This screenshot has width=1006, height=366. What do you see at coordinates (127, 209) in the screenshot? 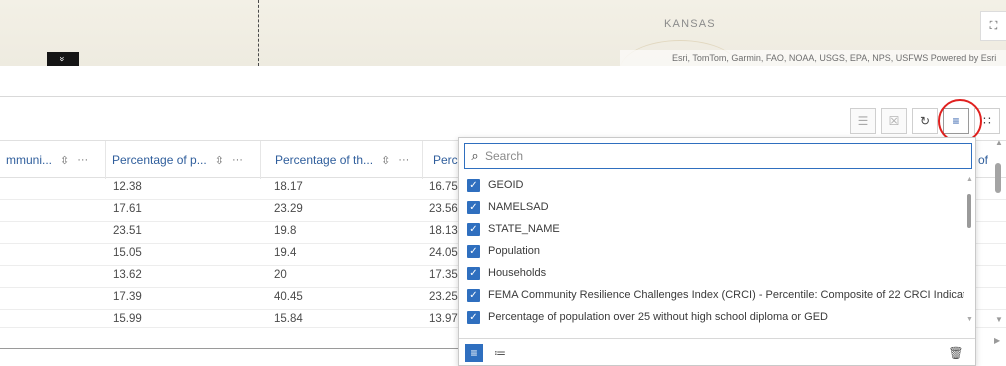
I see `table-cell: 17.61` at bounding box center [127, 209].